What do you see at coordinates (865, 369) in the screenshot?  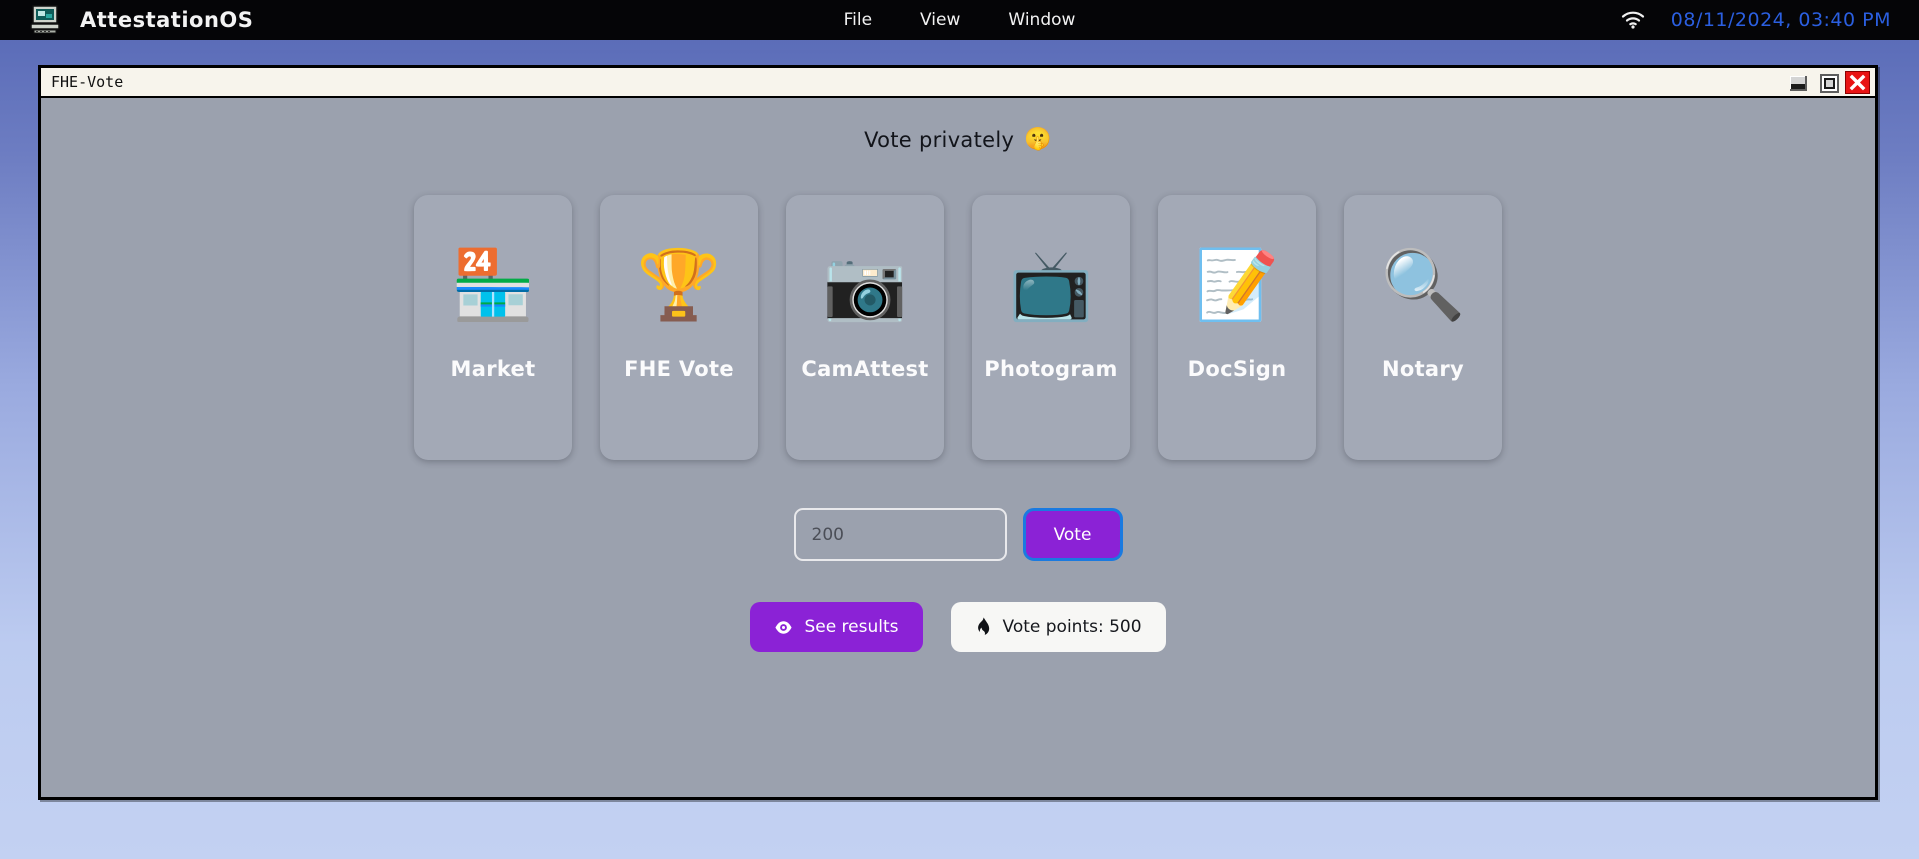 I see `app-label: CamAttest` at bounding box center [865, 369].